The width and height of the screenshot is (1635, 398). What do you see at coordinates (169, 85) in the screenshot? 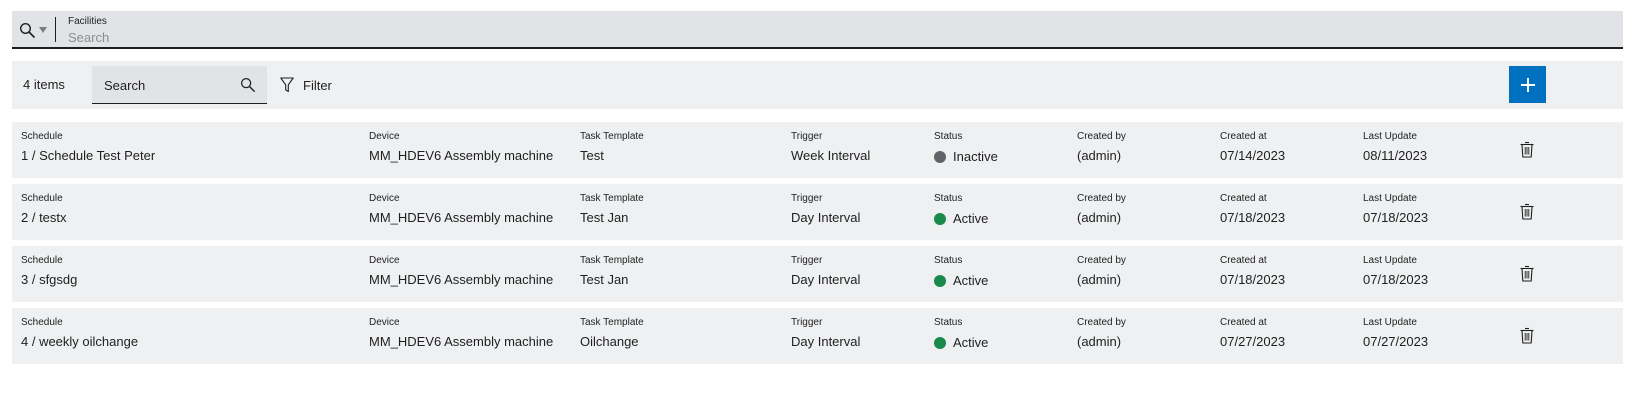
I see `list-search-input` at bounding box center [169, 85].